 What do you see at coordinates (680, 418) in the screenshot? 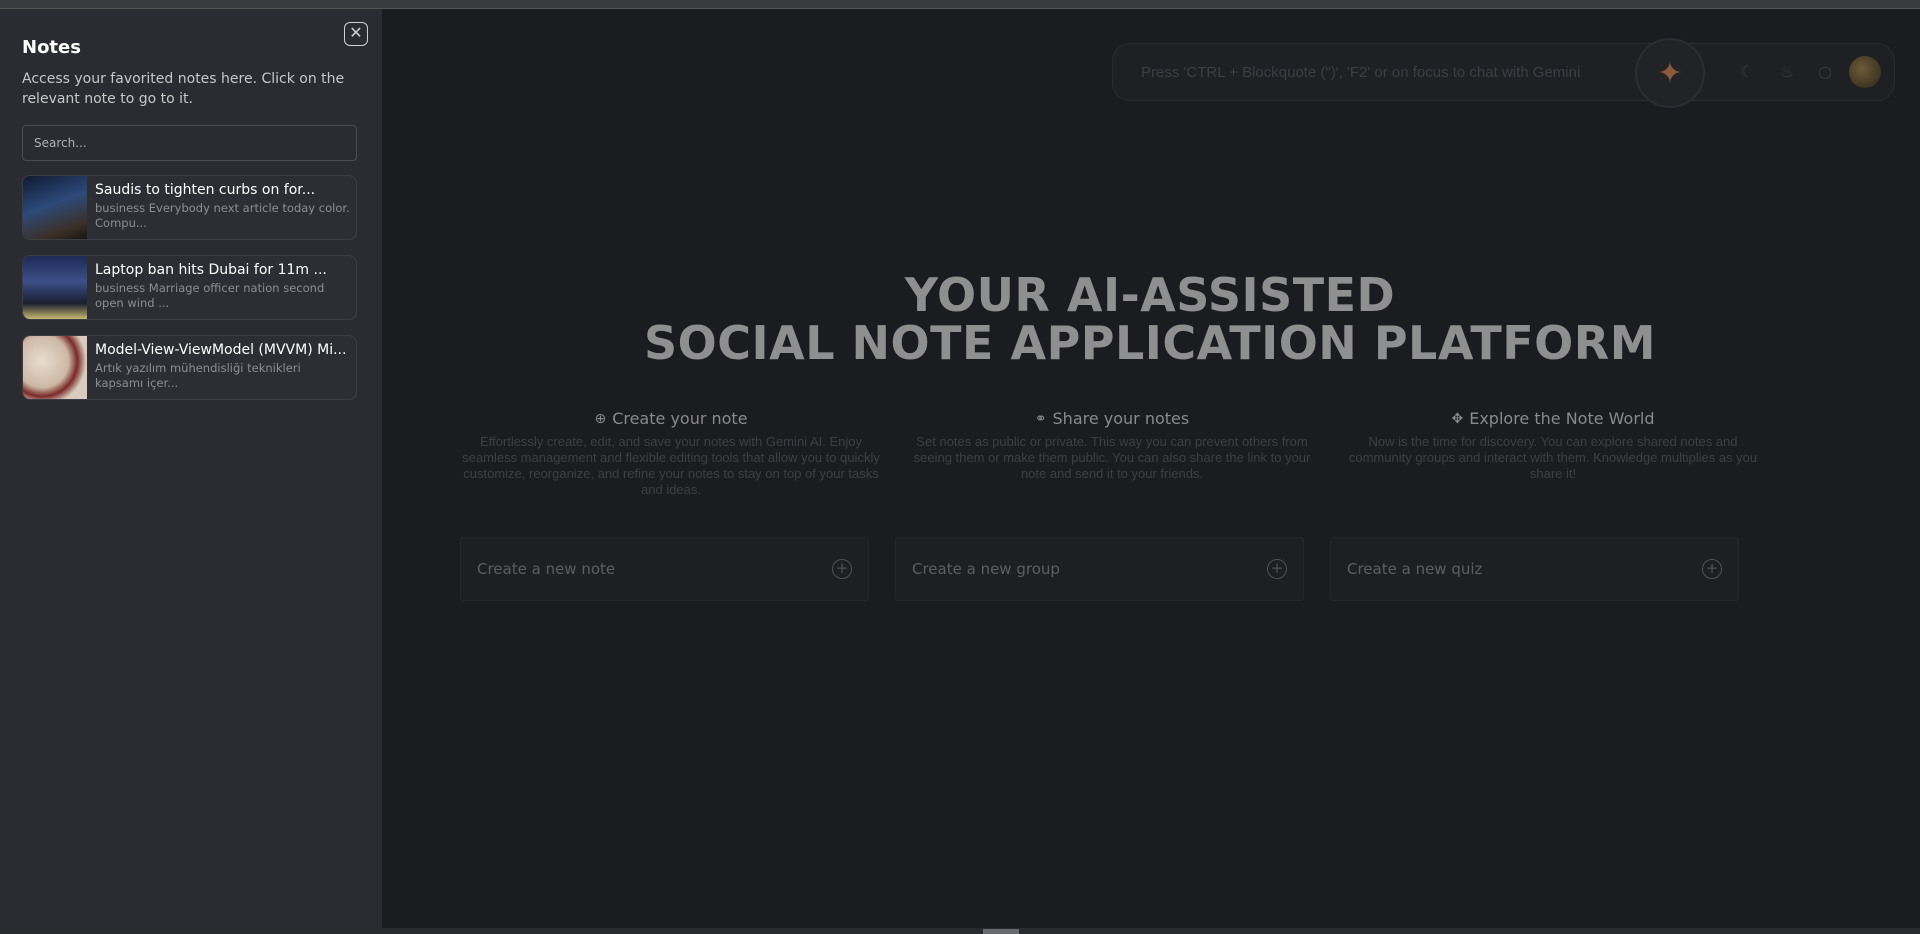
I see `feature-title: Create your note` at bounding box center [680, 418].